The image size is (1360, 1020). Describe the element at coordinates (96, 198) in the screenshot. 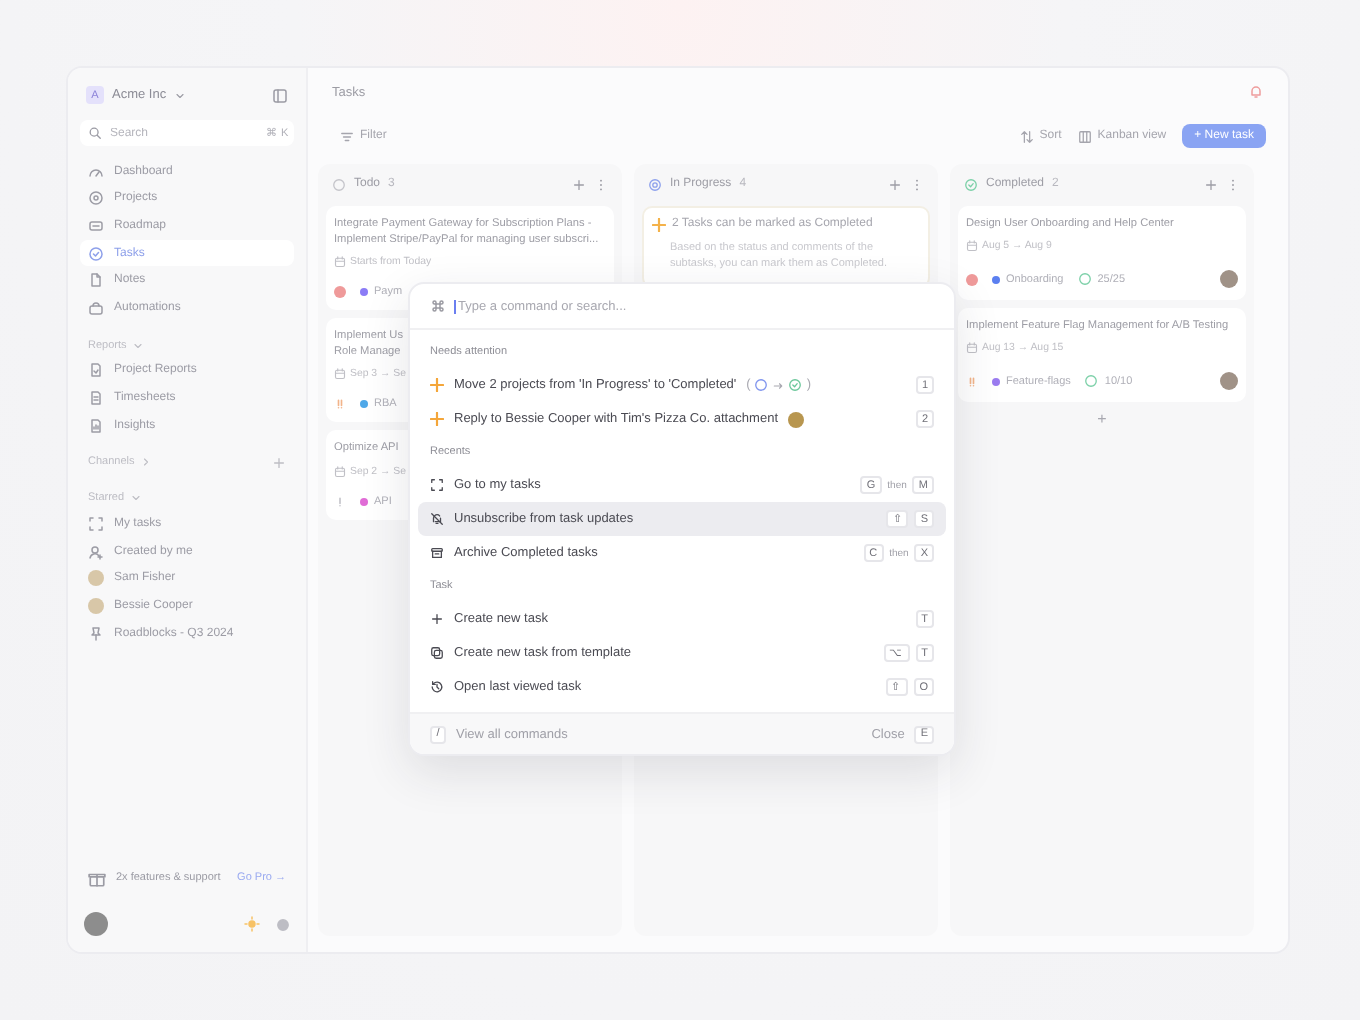

I see `target-icon` at that location.